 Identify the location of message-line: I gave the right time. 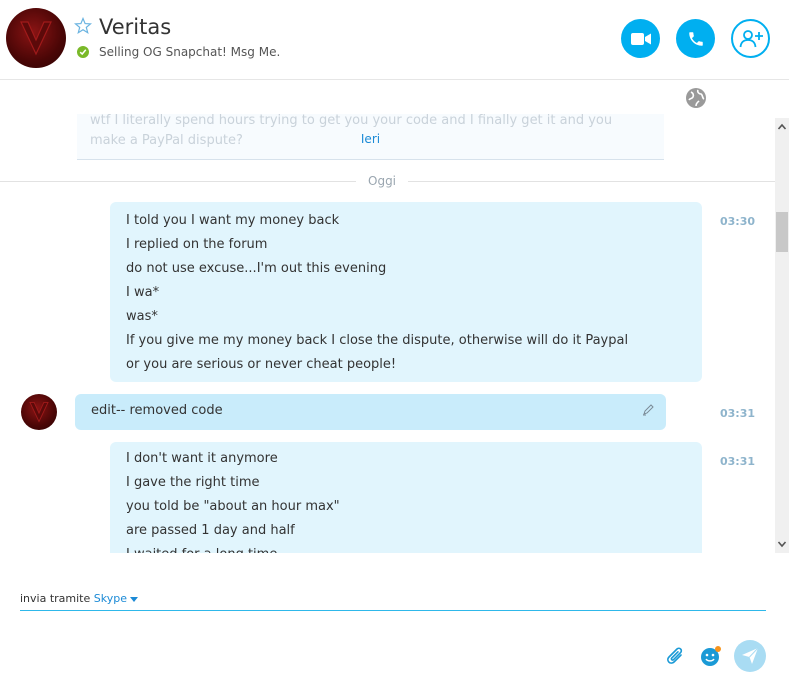
(193, 482).